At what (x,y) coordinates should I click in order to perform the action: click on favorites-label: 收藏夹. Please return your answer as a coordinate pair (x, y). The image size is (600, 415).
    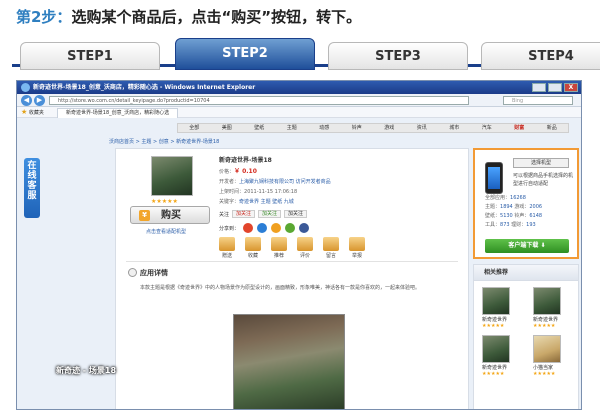
    Looking at the image, I should click on (36, 113).